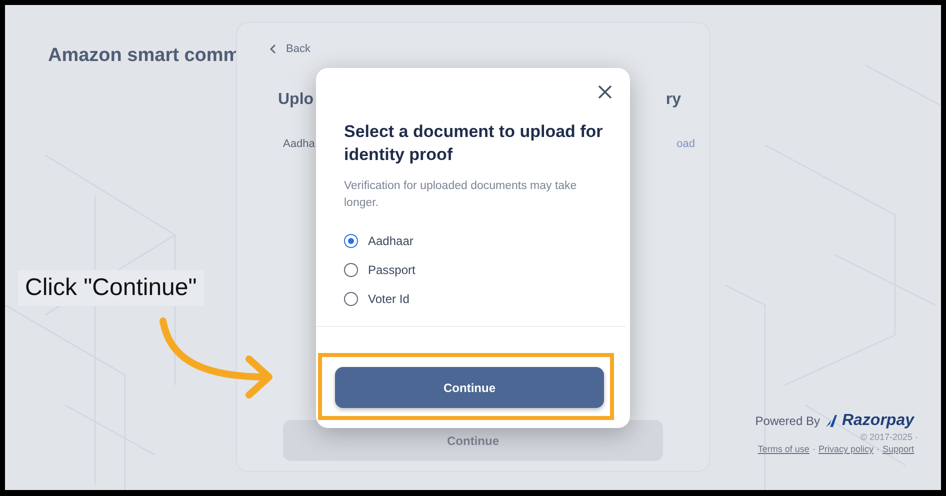 The width and height of the screenshot is (946, 496). What do you see at coordinates (298, 49) in the screenshot?
I see `back-label: Back` at bounding box center [298, 49].